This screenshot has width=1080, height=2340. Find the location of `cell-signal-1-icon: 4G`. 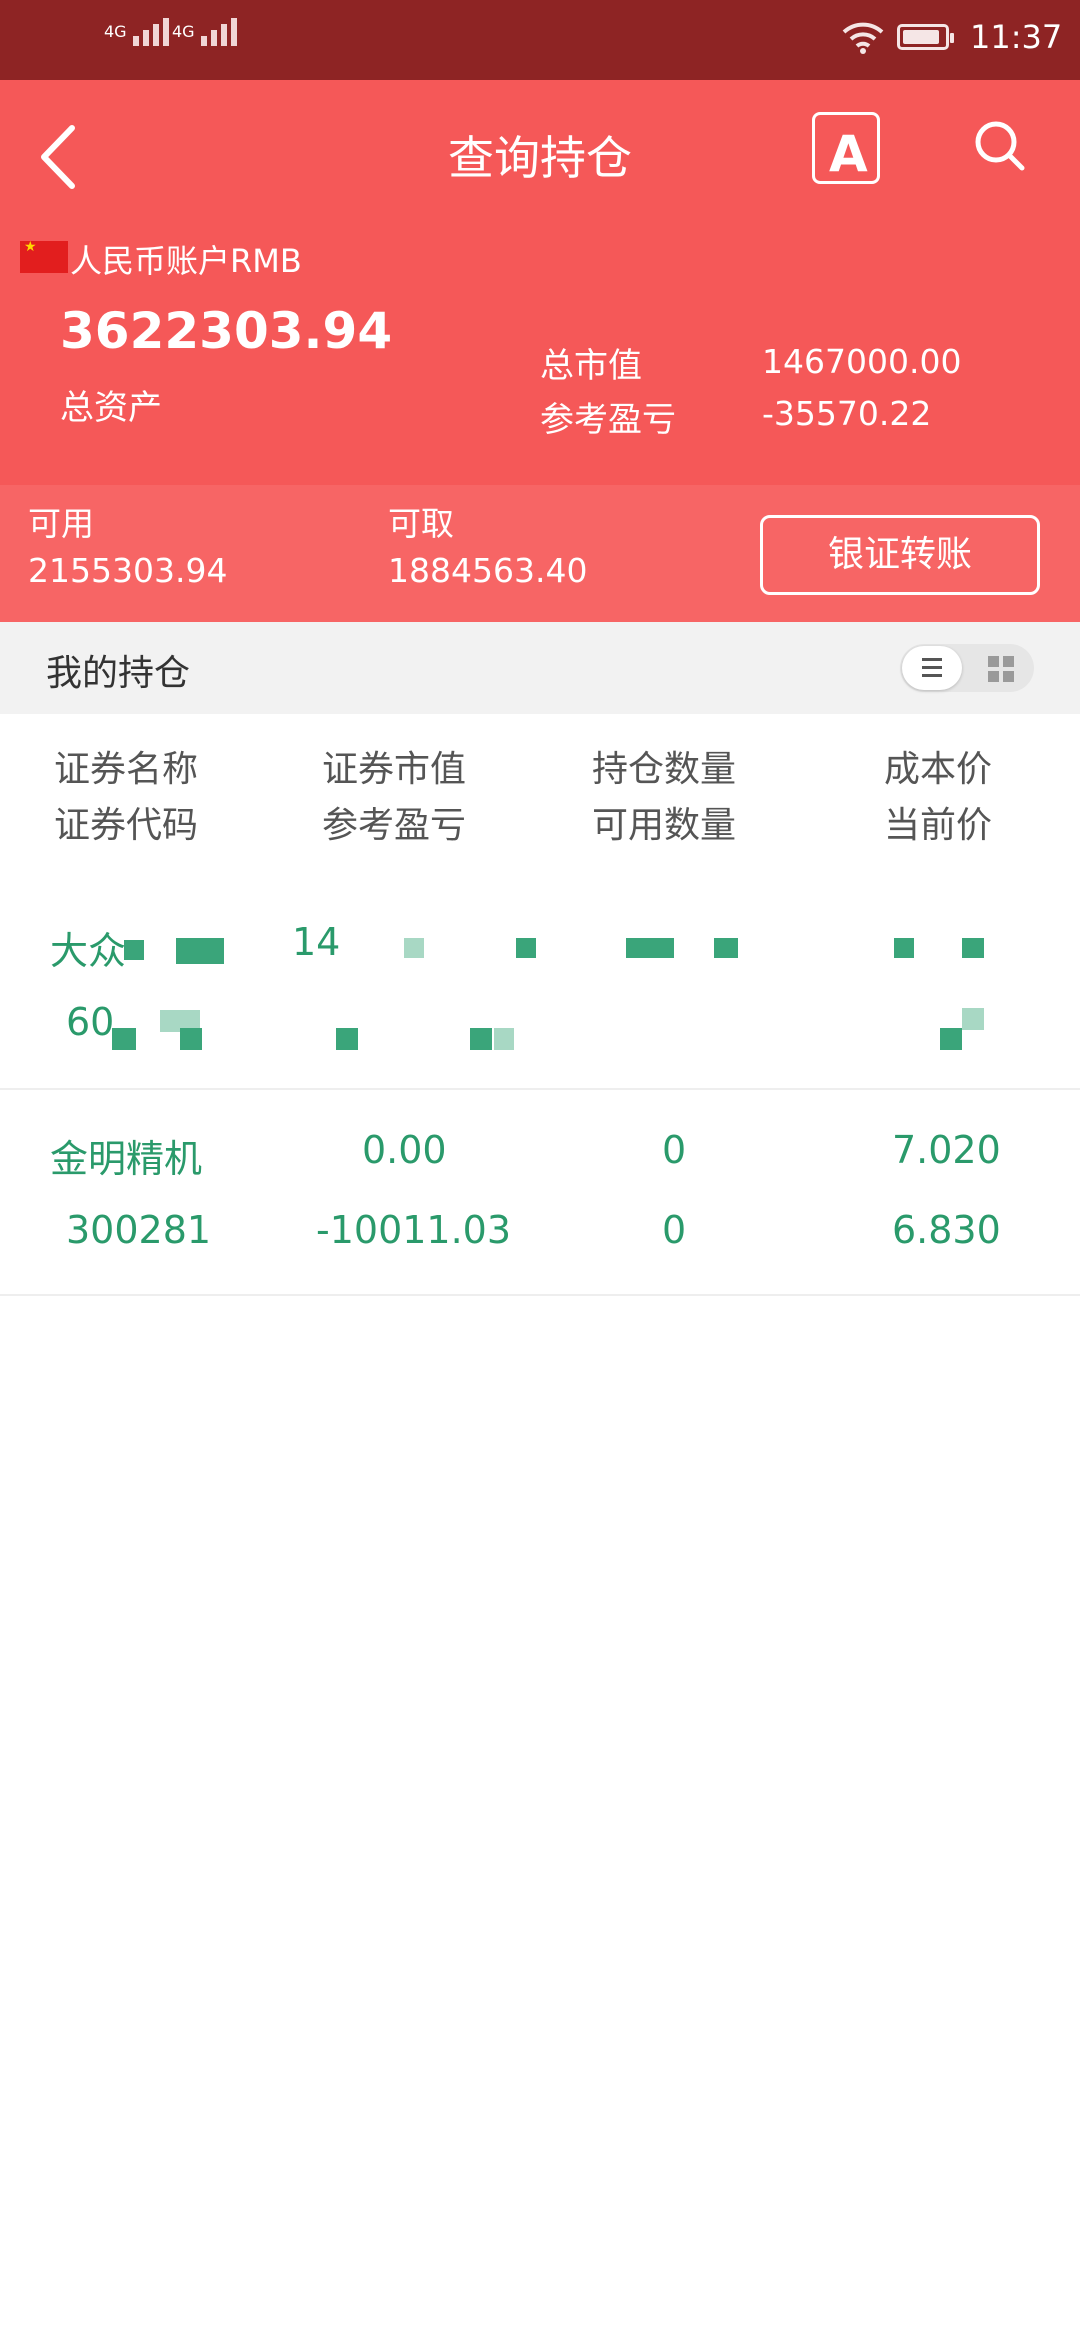

cell-signal-1-icon: 4G is located at coordinates (136, 32).